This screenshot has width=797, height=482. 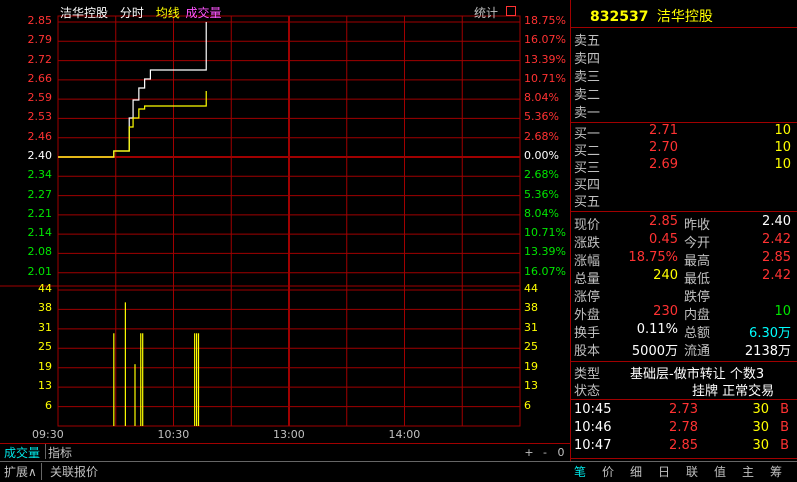 What do you see at coordinates (776, 257) in the screenshot?
I see `stat-value: 2.85` at bounding box center [776, 257].